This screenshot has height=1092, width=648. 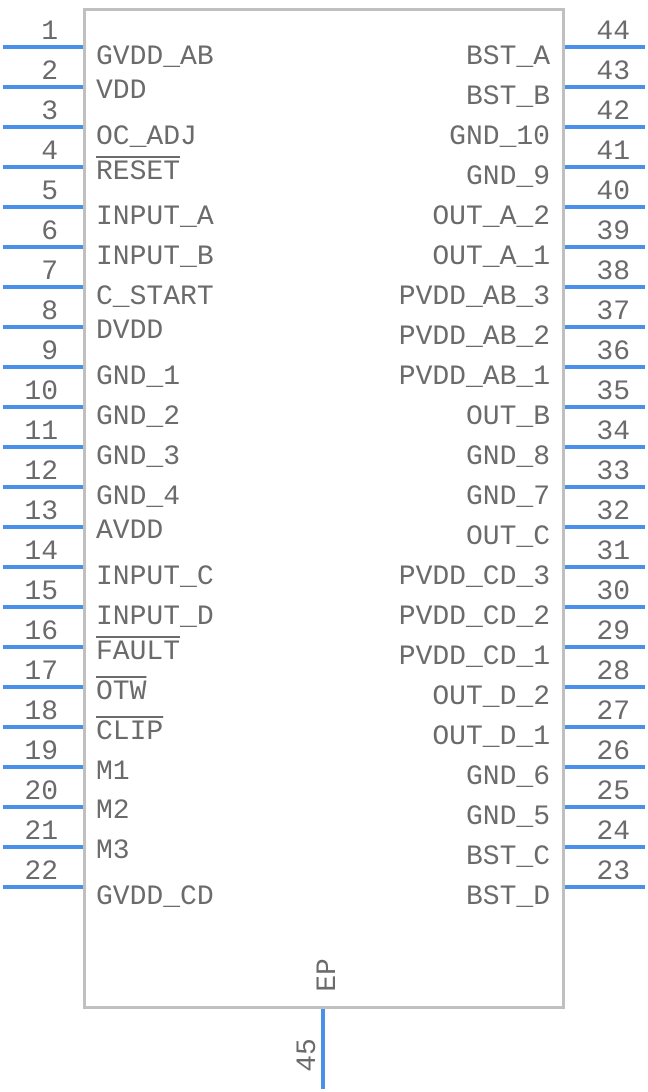 What do you see at coordinates (613, 352) in the screenshot?
I see `pin-number-36: 36` at bounding box center [613, 352].